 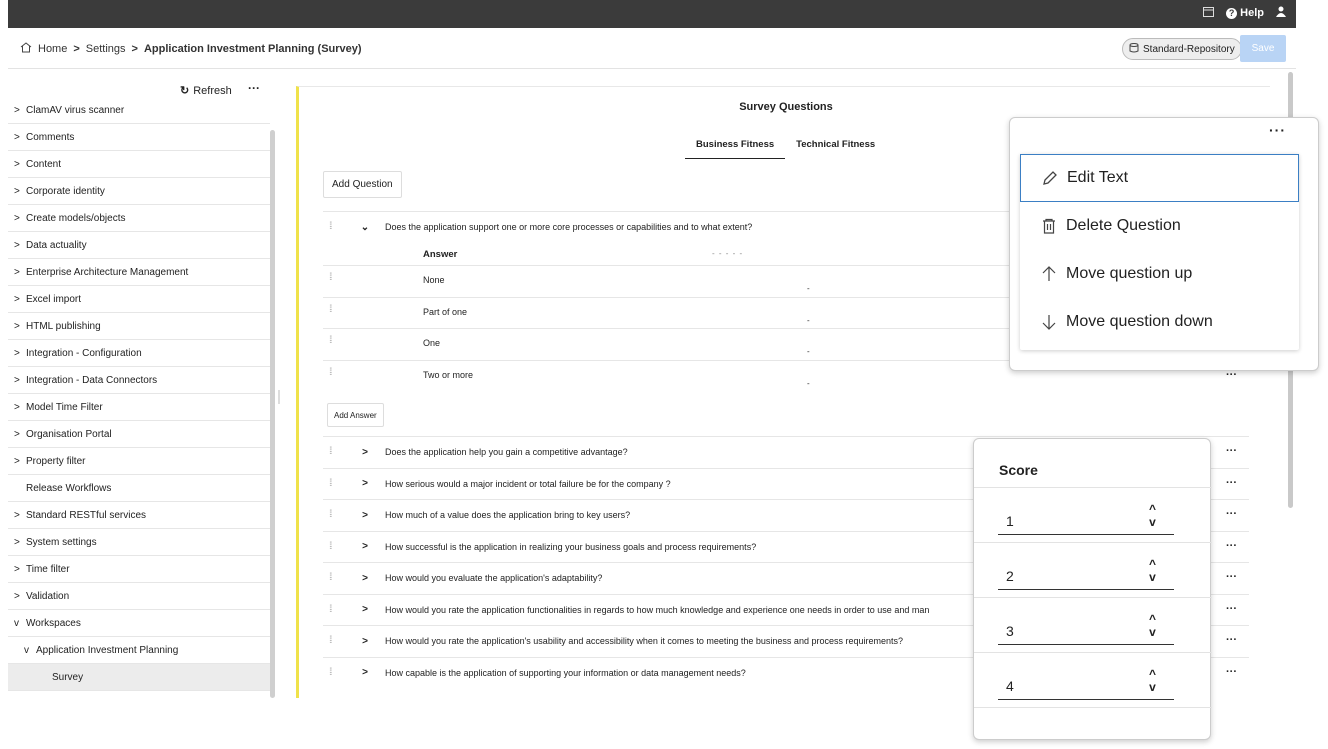 What do you see at coordinates (1277, 130) in the screenshot?
I see `context-menu-more-icon: ···` at bounding box center [1277, 130].